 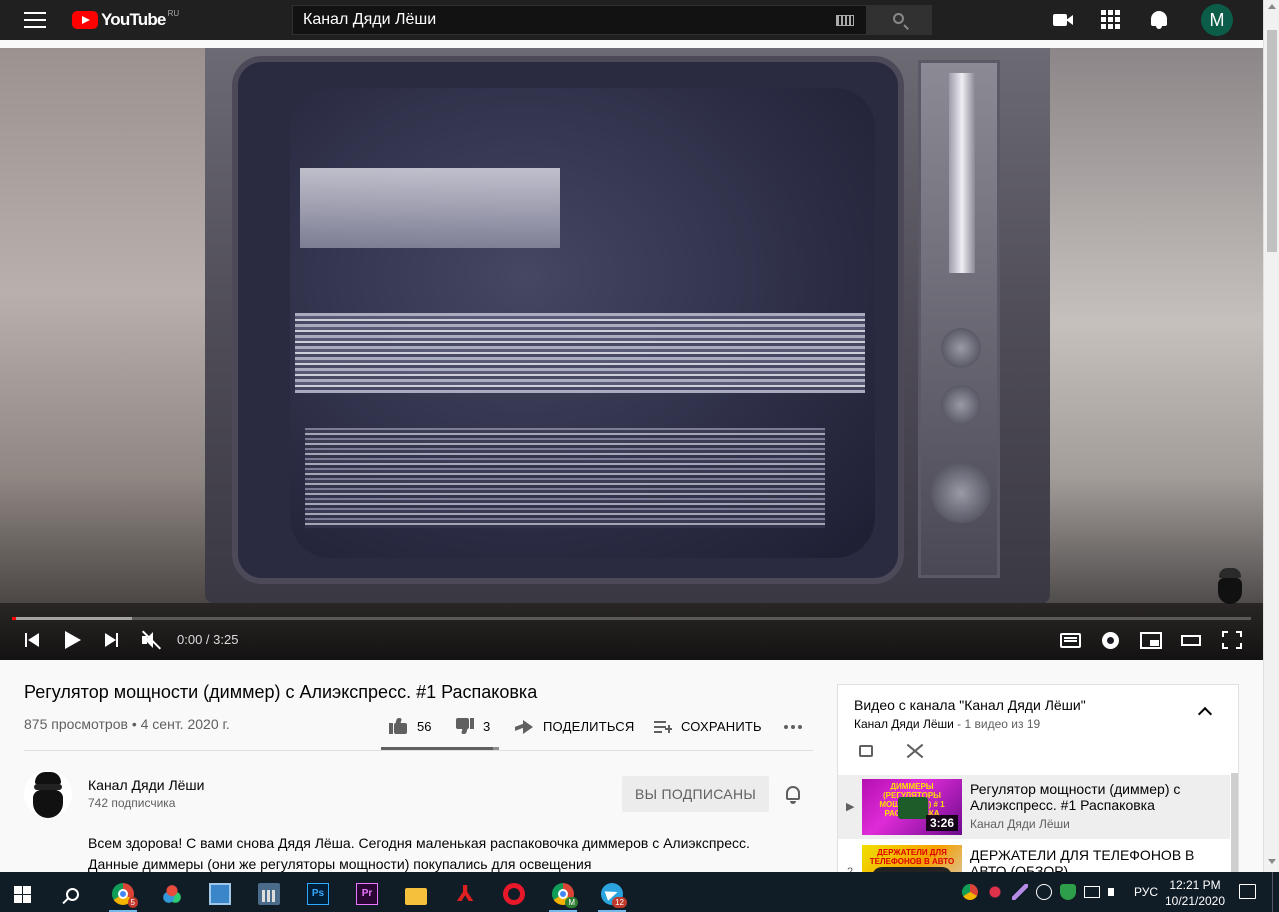 I want to click on taskbar-acrobat, so click(x=465, y=894).